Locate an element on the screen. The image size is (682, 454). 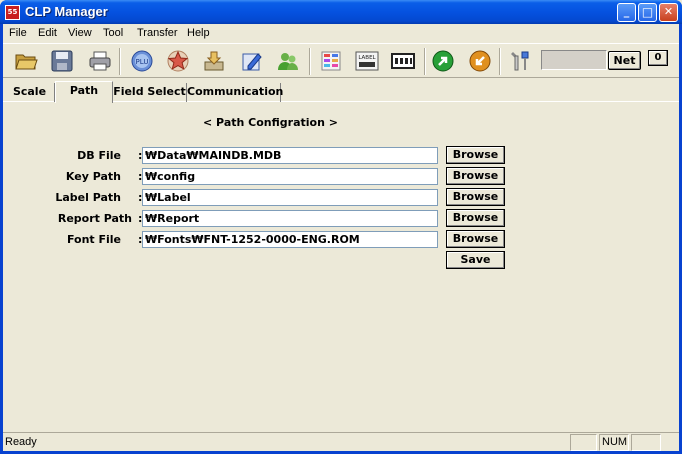
menu-edit: Edit is located at coordinates (47, 33).